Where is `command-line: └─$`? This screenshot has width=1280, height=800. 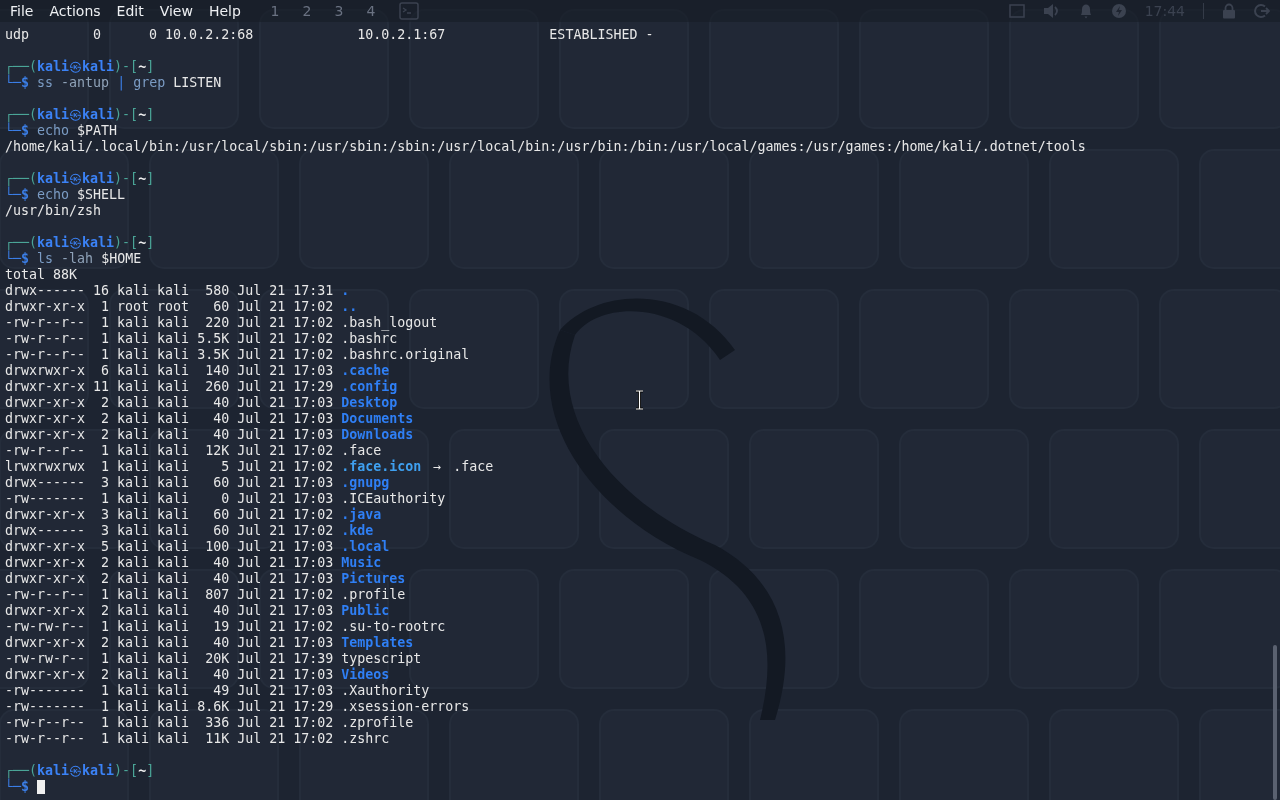
command-line: └─$ is located at coordinates (17, 787).